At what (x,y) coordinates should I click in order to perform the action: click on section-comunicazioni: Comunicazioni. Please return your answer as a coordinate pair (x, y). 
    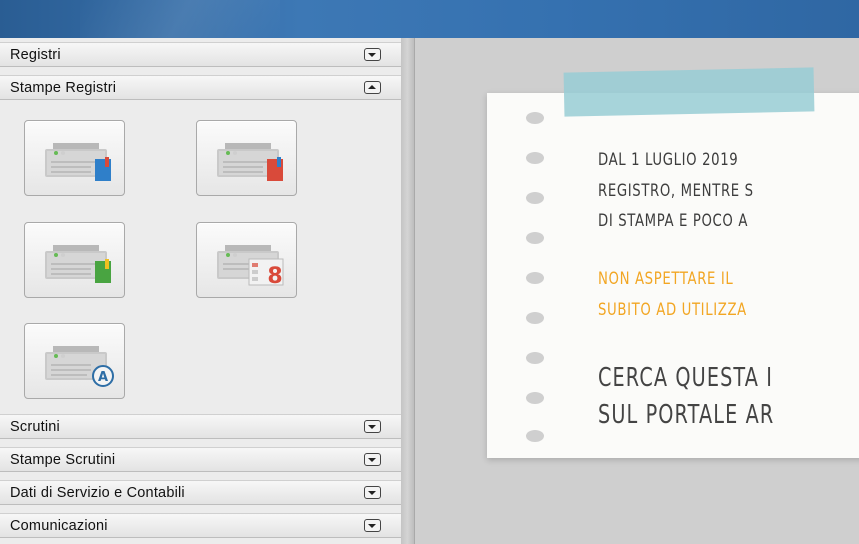
    Looking at the image, I should click on (200, 525).